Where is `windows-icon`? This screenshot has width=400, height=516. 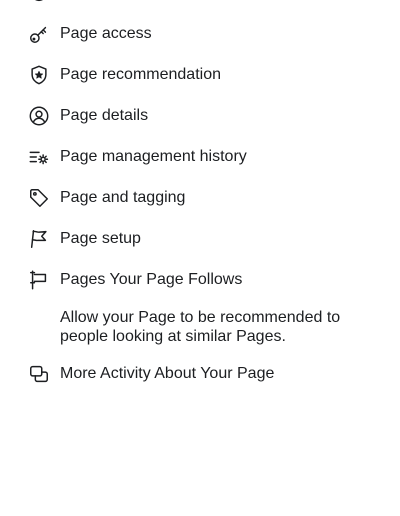 windows-icon is located at coordinates (39, 374).